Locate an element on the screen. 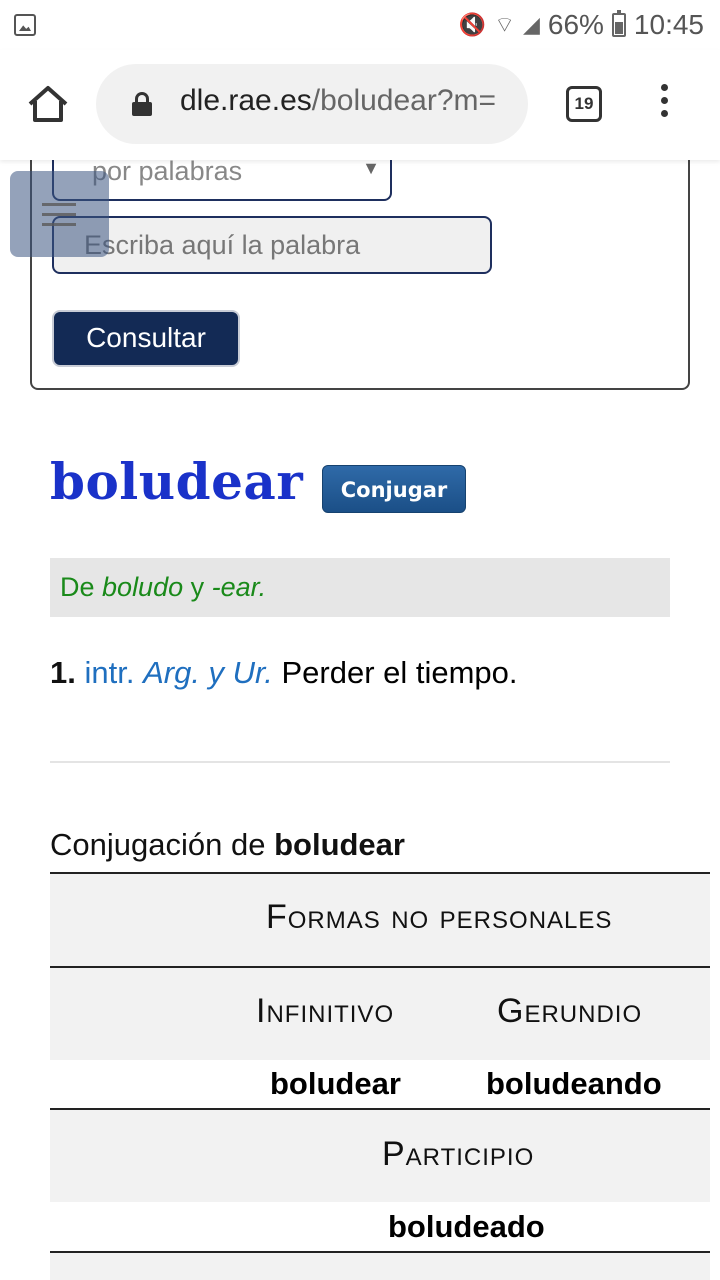 This screenshot has width=720, height=1280. browser-toolbar: dle.rae.es/boludear?m= 19 is located at coordinates (360, 105).